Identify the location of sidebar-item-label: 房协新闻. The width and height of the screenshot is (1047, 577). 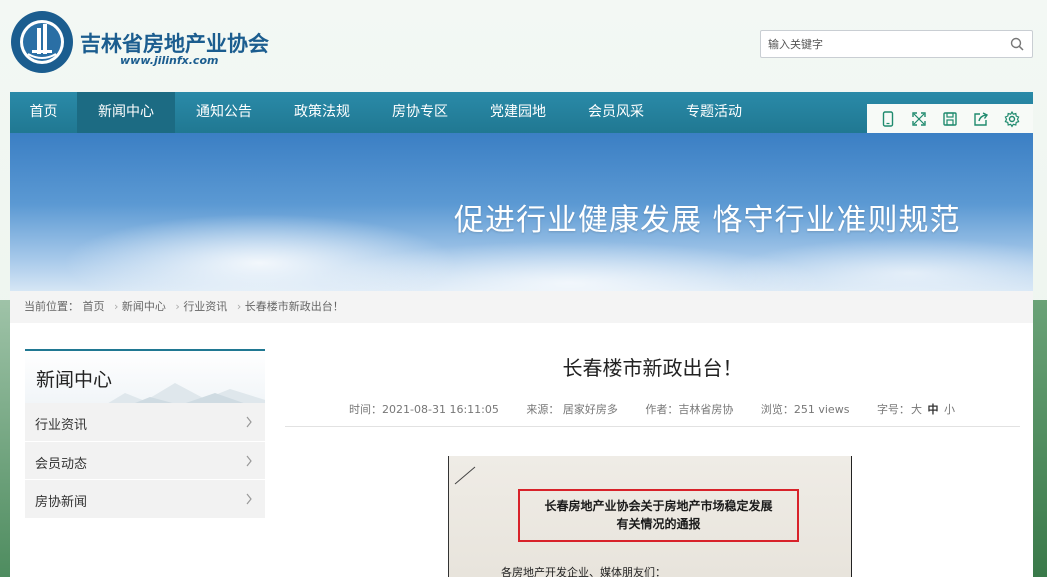
(61, 502).